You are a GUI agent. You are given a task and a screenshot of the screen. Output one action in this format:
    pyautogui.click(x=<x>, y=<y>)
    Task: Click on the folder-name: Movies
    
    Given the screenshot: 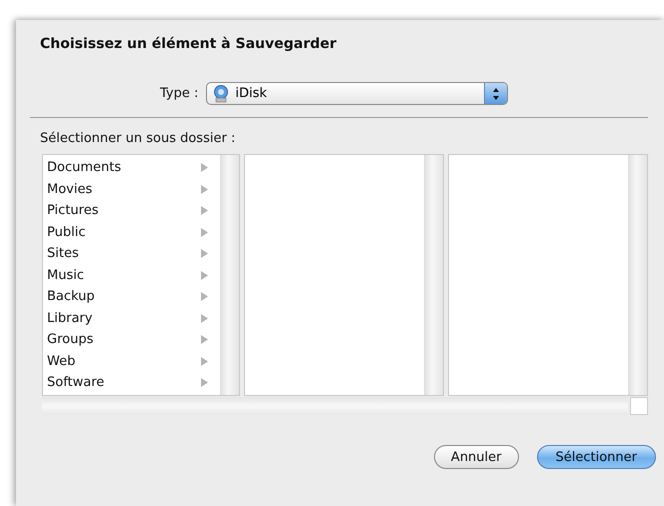 What is the action you would take?
    pyautogui.click(x=69, y=189)
    